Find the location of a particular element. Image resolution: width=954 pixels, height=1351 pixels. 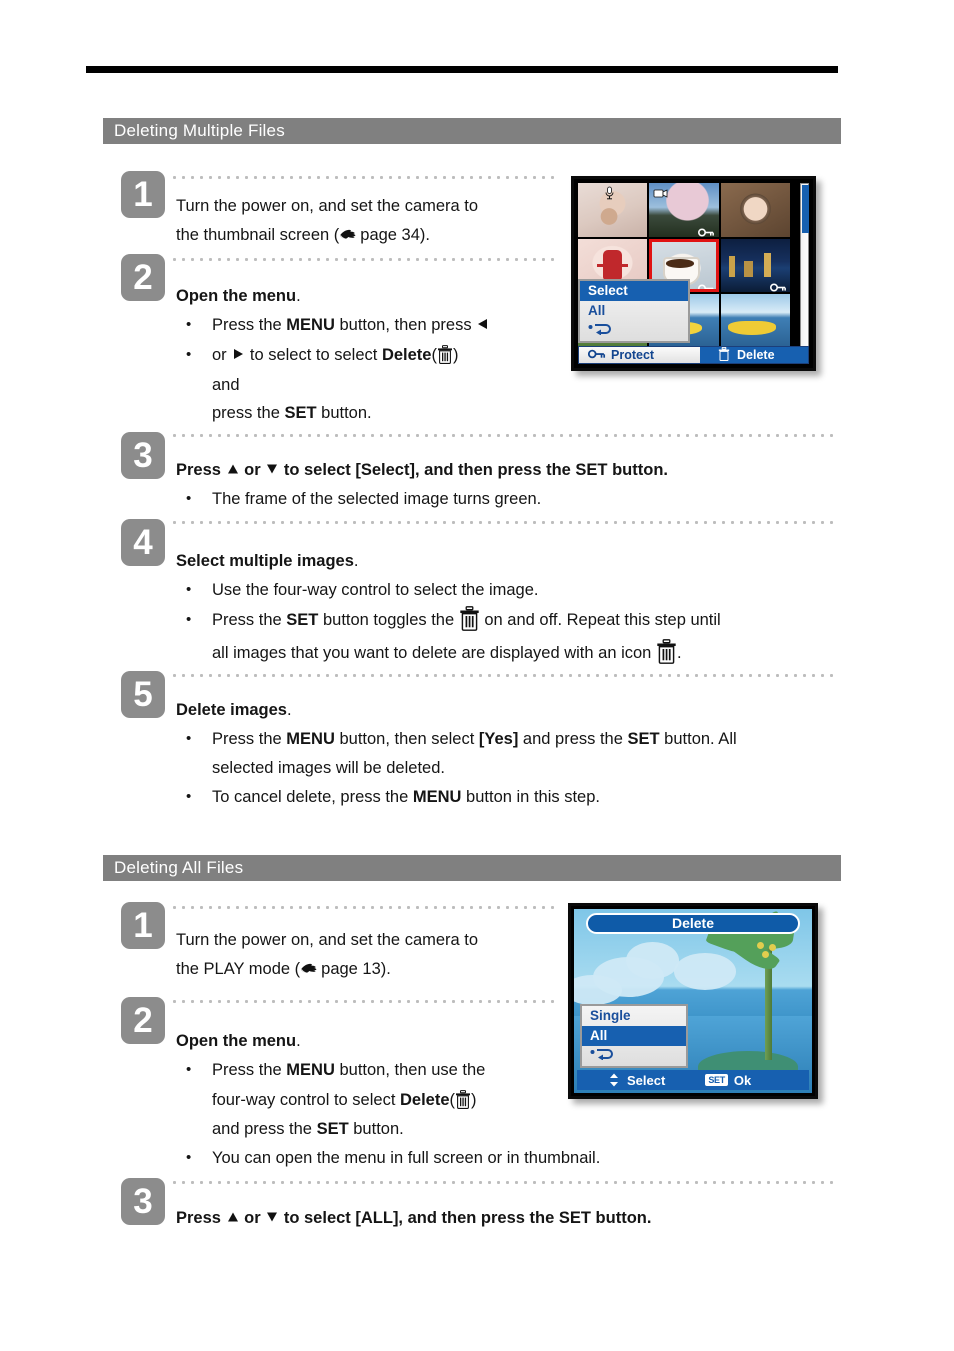

b2-pre: Press the is located at coordinates (249, 620).